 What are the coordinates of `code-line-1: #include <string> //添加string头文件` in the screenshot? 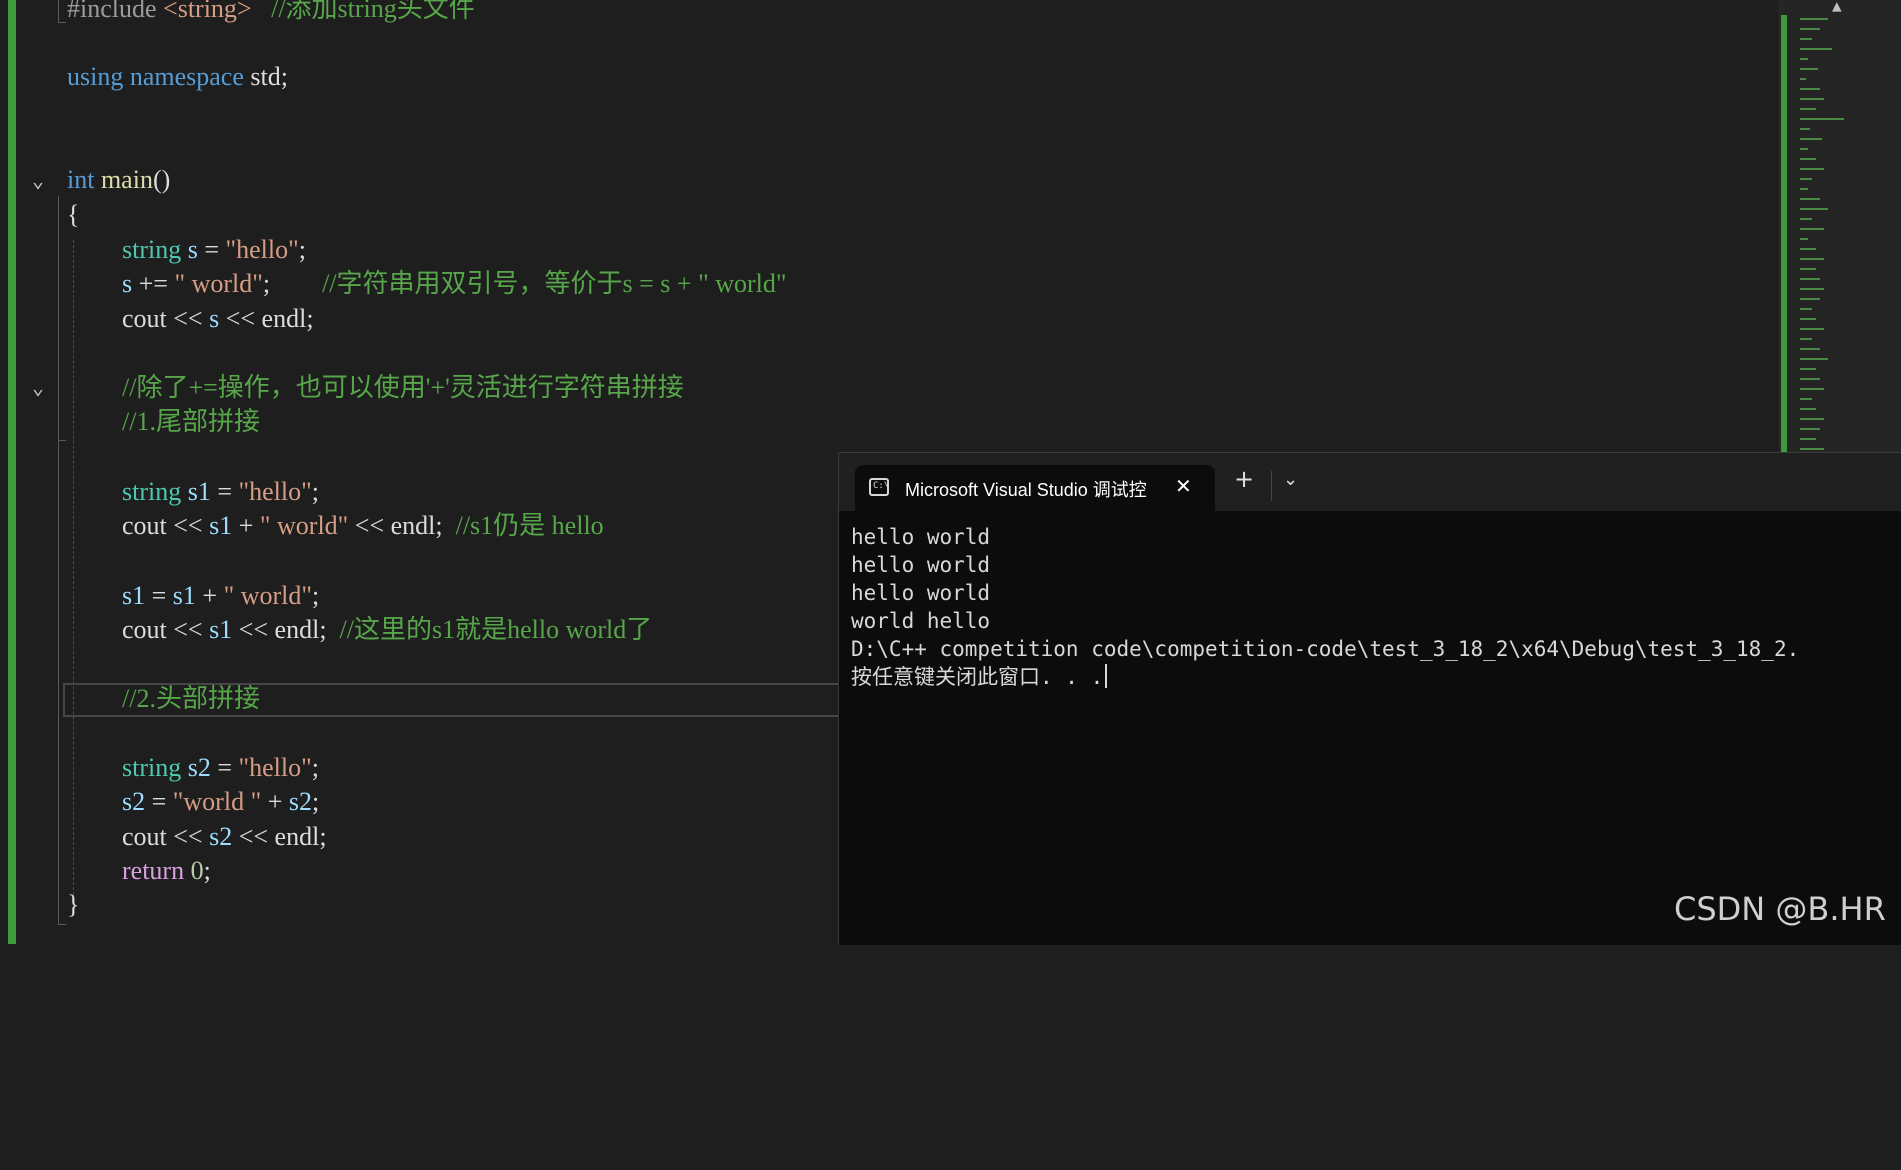 It's located at (271, 13).